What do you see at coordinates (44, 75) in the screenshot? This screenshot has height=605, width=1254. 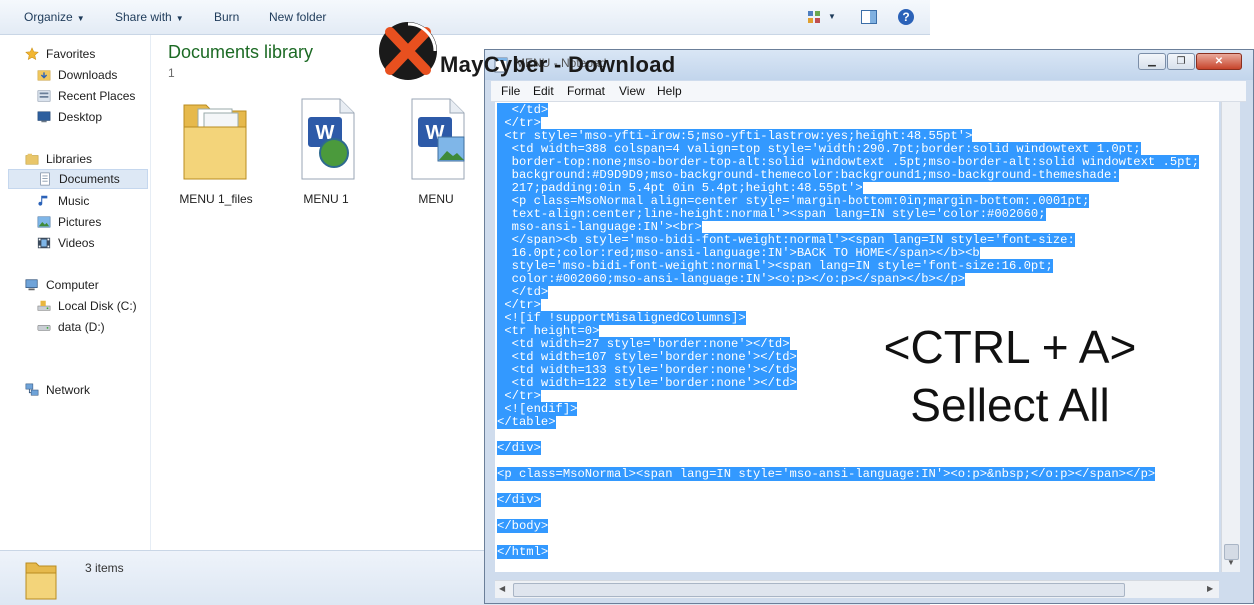 I see `downloads-folder-icon` at bounding box center [44, 75].